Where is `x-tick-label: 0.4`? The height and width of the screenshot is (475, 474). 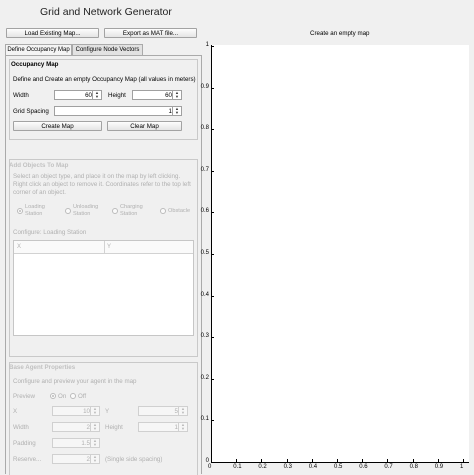
x-tick-label: 0.4 is located at coordinates (313, 467).